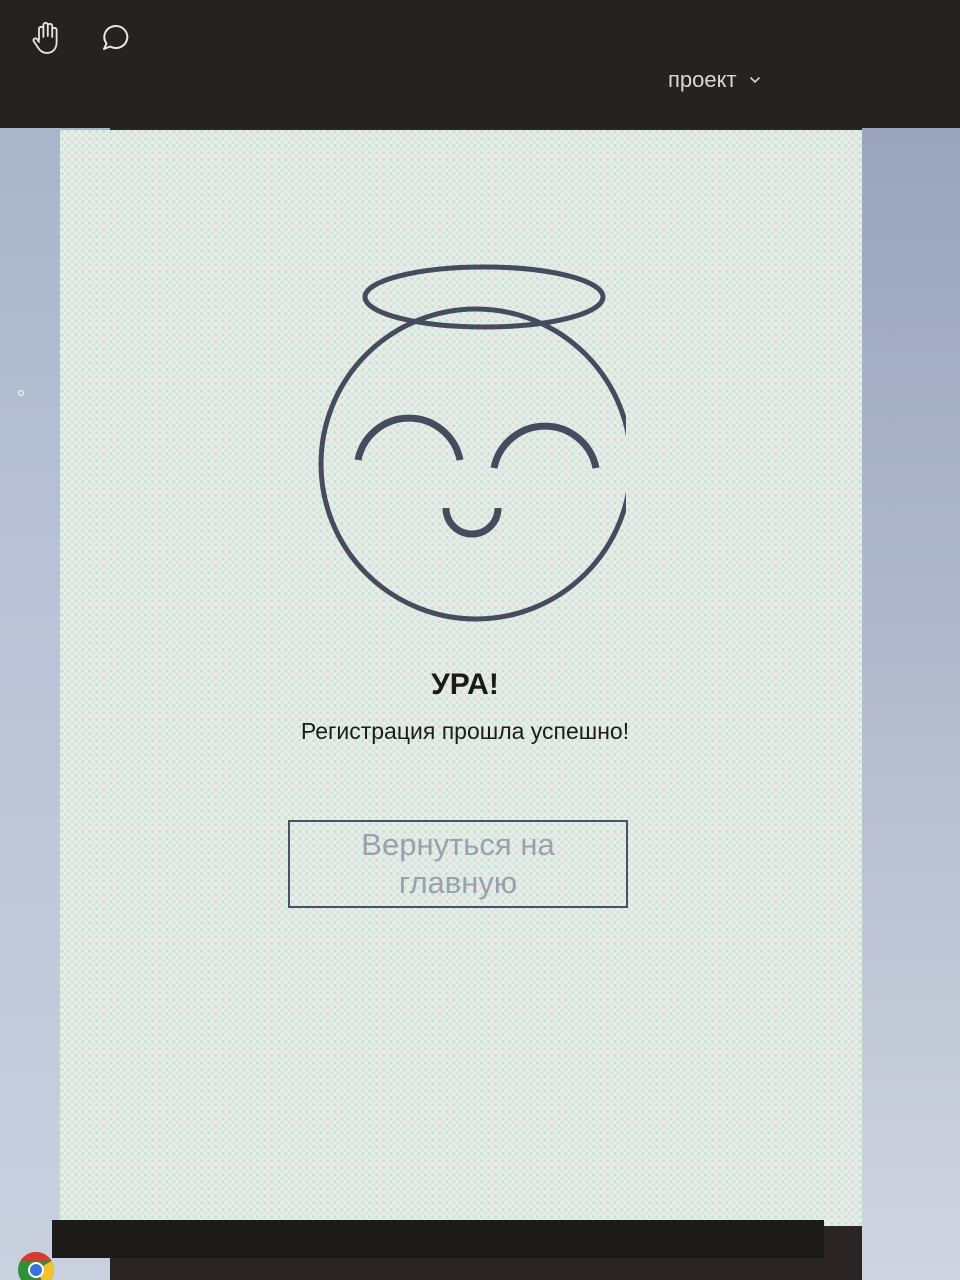  Describe the element at coordinates (480, 64) in the screenshot. I see `top-bar: проект` at that location.